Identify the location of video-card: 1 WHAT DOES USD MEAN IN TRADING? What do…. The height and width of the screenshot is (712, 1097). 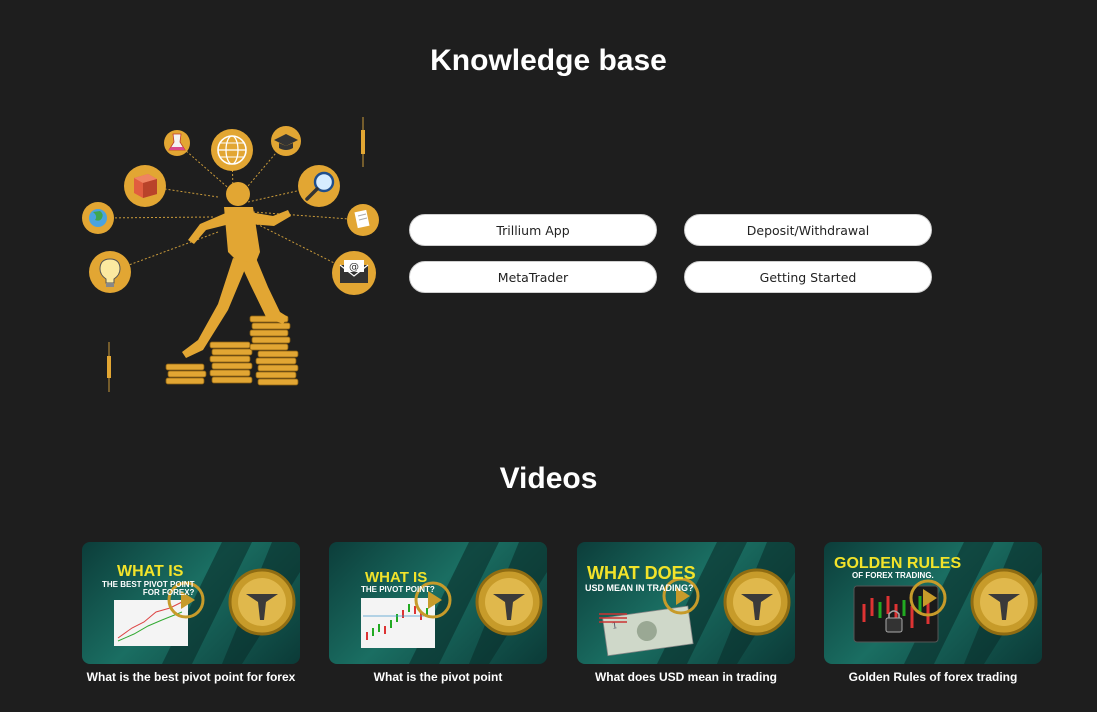
(686, 613).